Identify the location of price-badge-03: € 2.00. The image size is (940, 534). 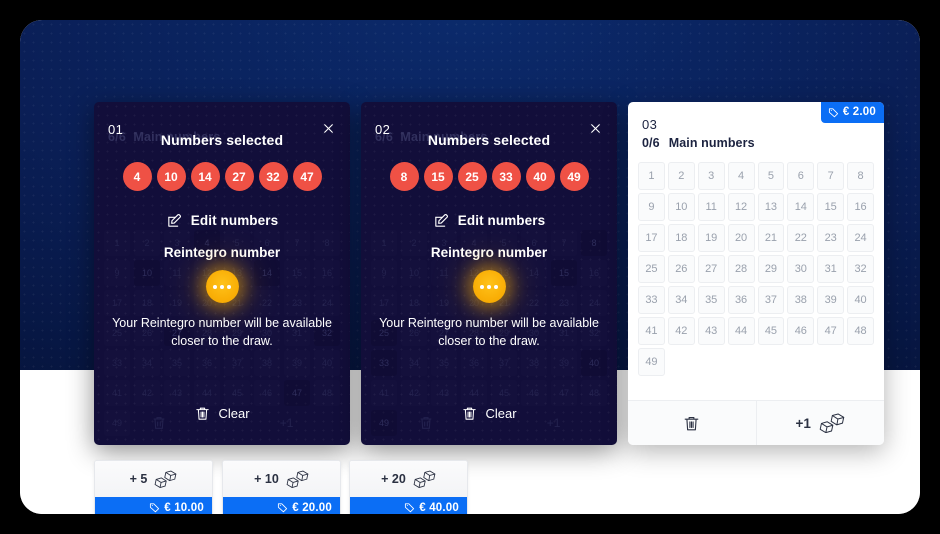
(852, 112).